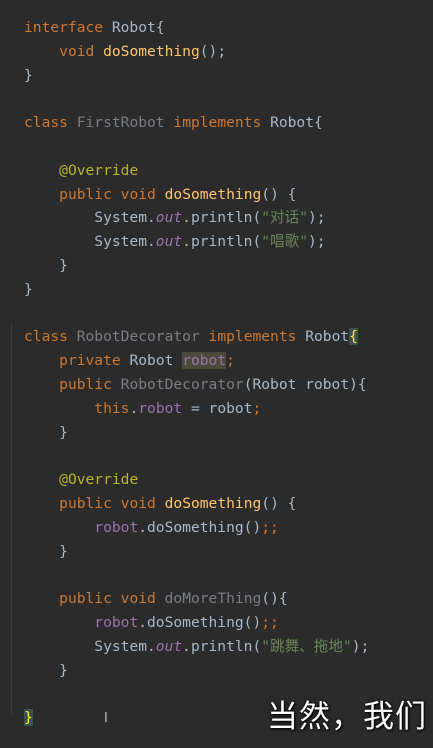 This screenshot has width=433, height=748. What do you see at coordinates (160, 408) in the screenshot?
I see `code-token: robot` at bounding box center [160, 408].